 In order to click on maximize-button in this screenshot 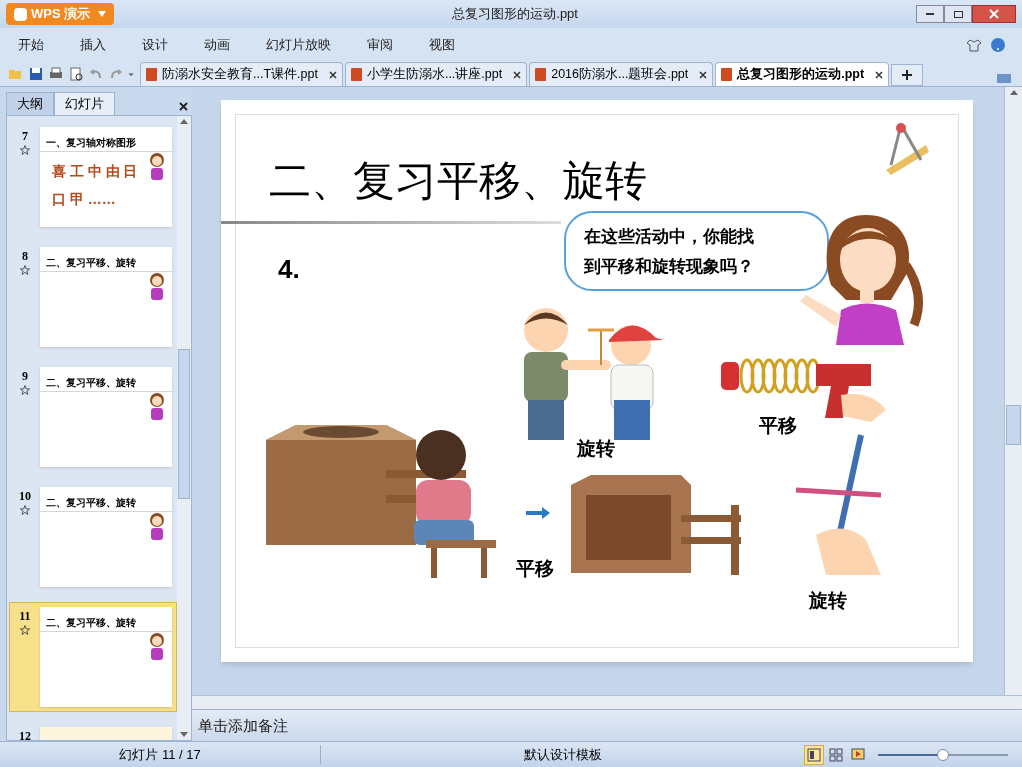, I will do `click(958, 14)`.